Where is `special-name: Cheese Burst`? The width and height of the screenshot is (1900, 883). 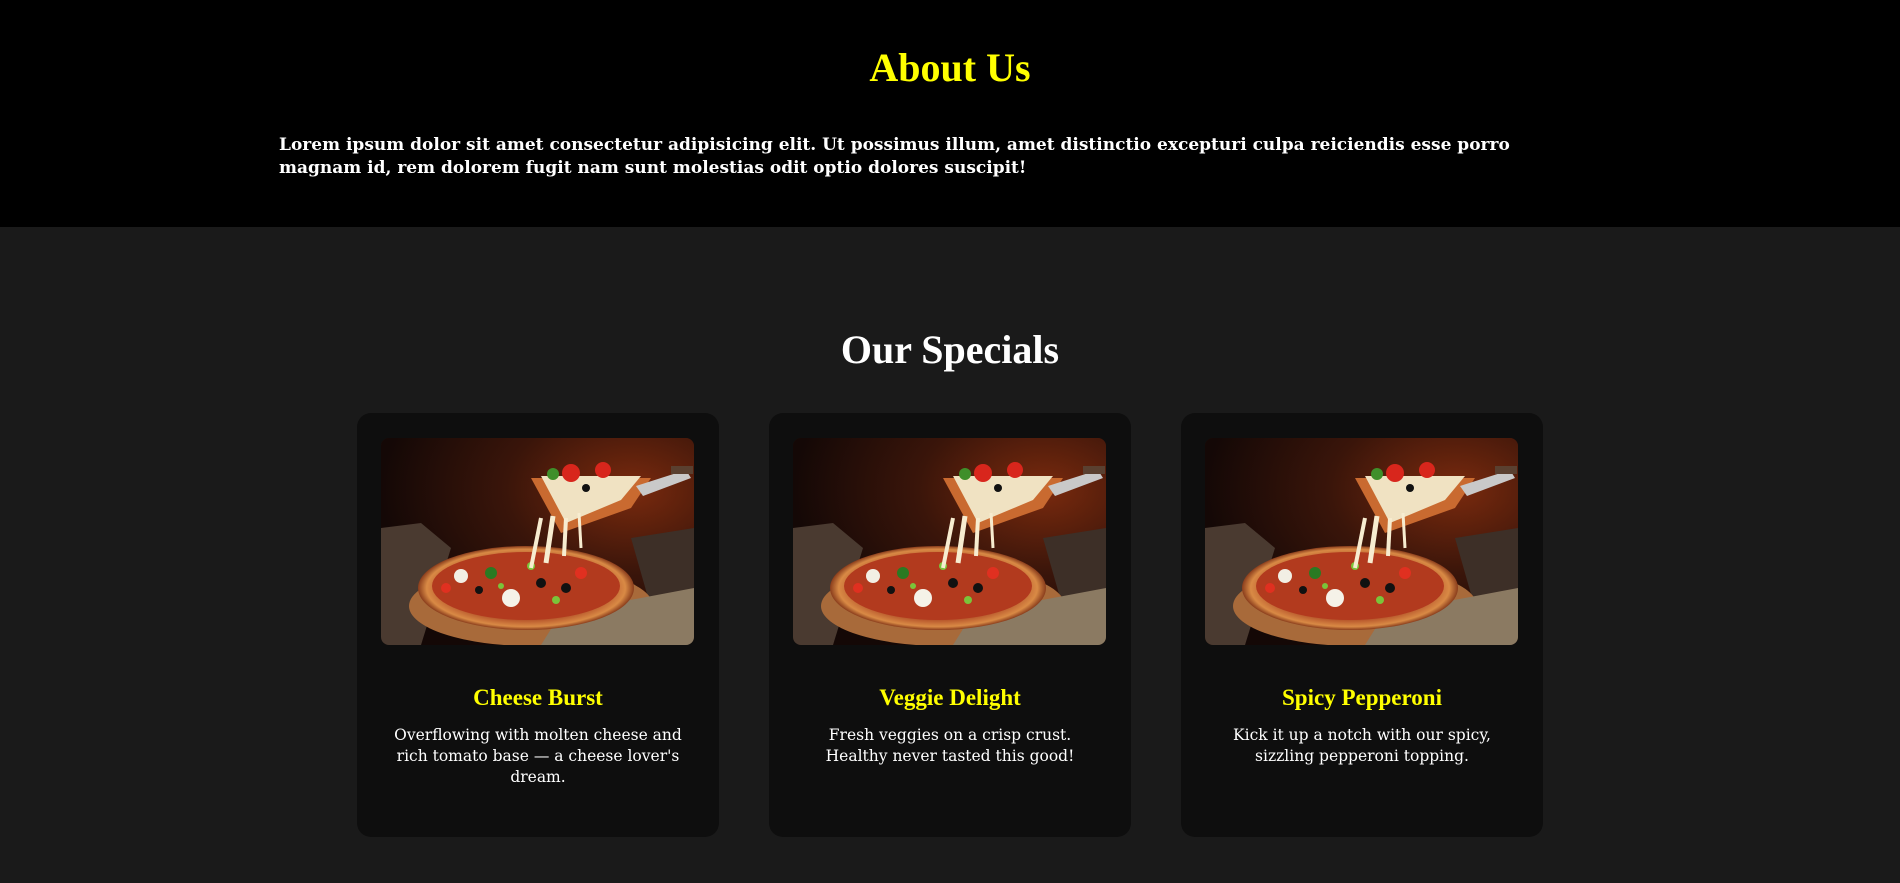 special-name: Cheese Burst is located at coordinates (538, 697).